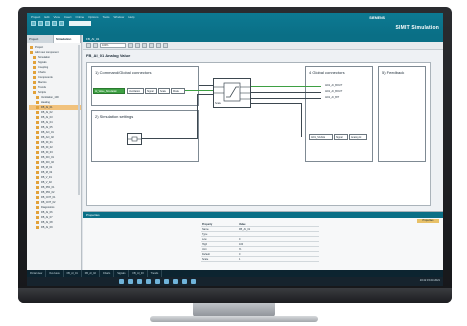 The height and width of the screenshot is (326, 467). Describe the element at coordinates (109, 91) in the screenshot. I see `signal-block: AI_Value_Simulation` at that location.